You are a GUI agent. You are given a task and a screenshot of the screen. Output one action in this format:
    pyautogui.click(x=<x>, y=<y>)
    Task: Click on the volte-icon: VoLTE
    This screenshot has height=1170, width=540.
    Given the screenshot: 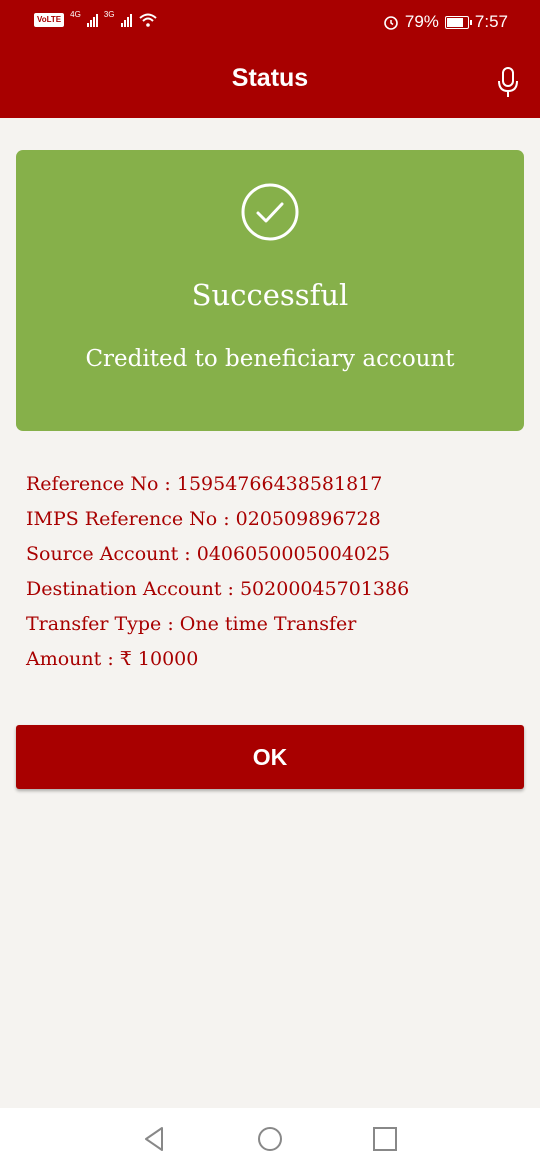 What is the action you would take?
    pyautogui.click(x=49, y=20)
    